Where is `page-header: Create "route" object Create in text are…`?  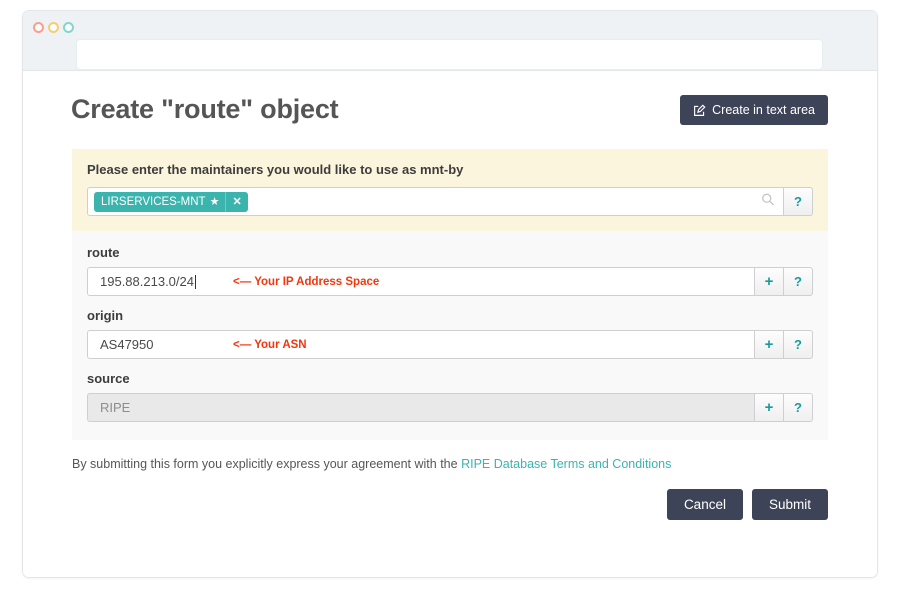 page-header: Create "route" object Create in text are… is located at coordinates (450, 110).